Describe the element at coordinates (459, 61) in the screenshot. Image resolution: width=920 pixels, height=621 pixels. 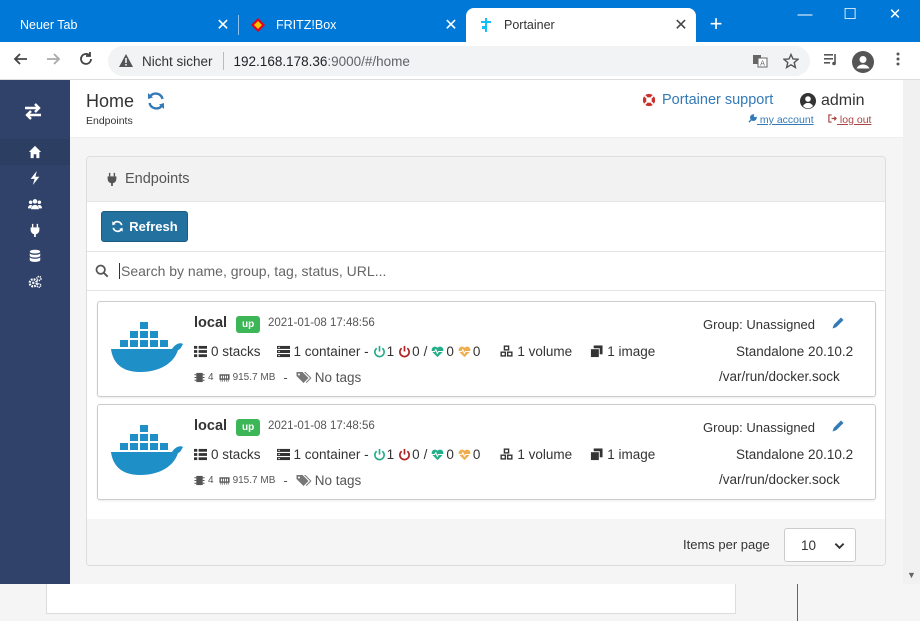
I see `address-bar: Nicht sicher 192.168.178.36:9000/#/home` at that location.